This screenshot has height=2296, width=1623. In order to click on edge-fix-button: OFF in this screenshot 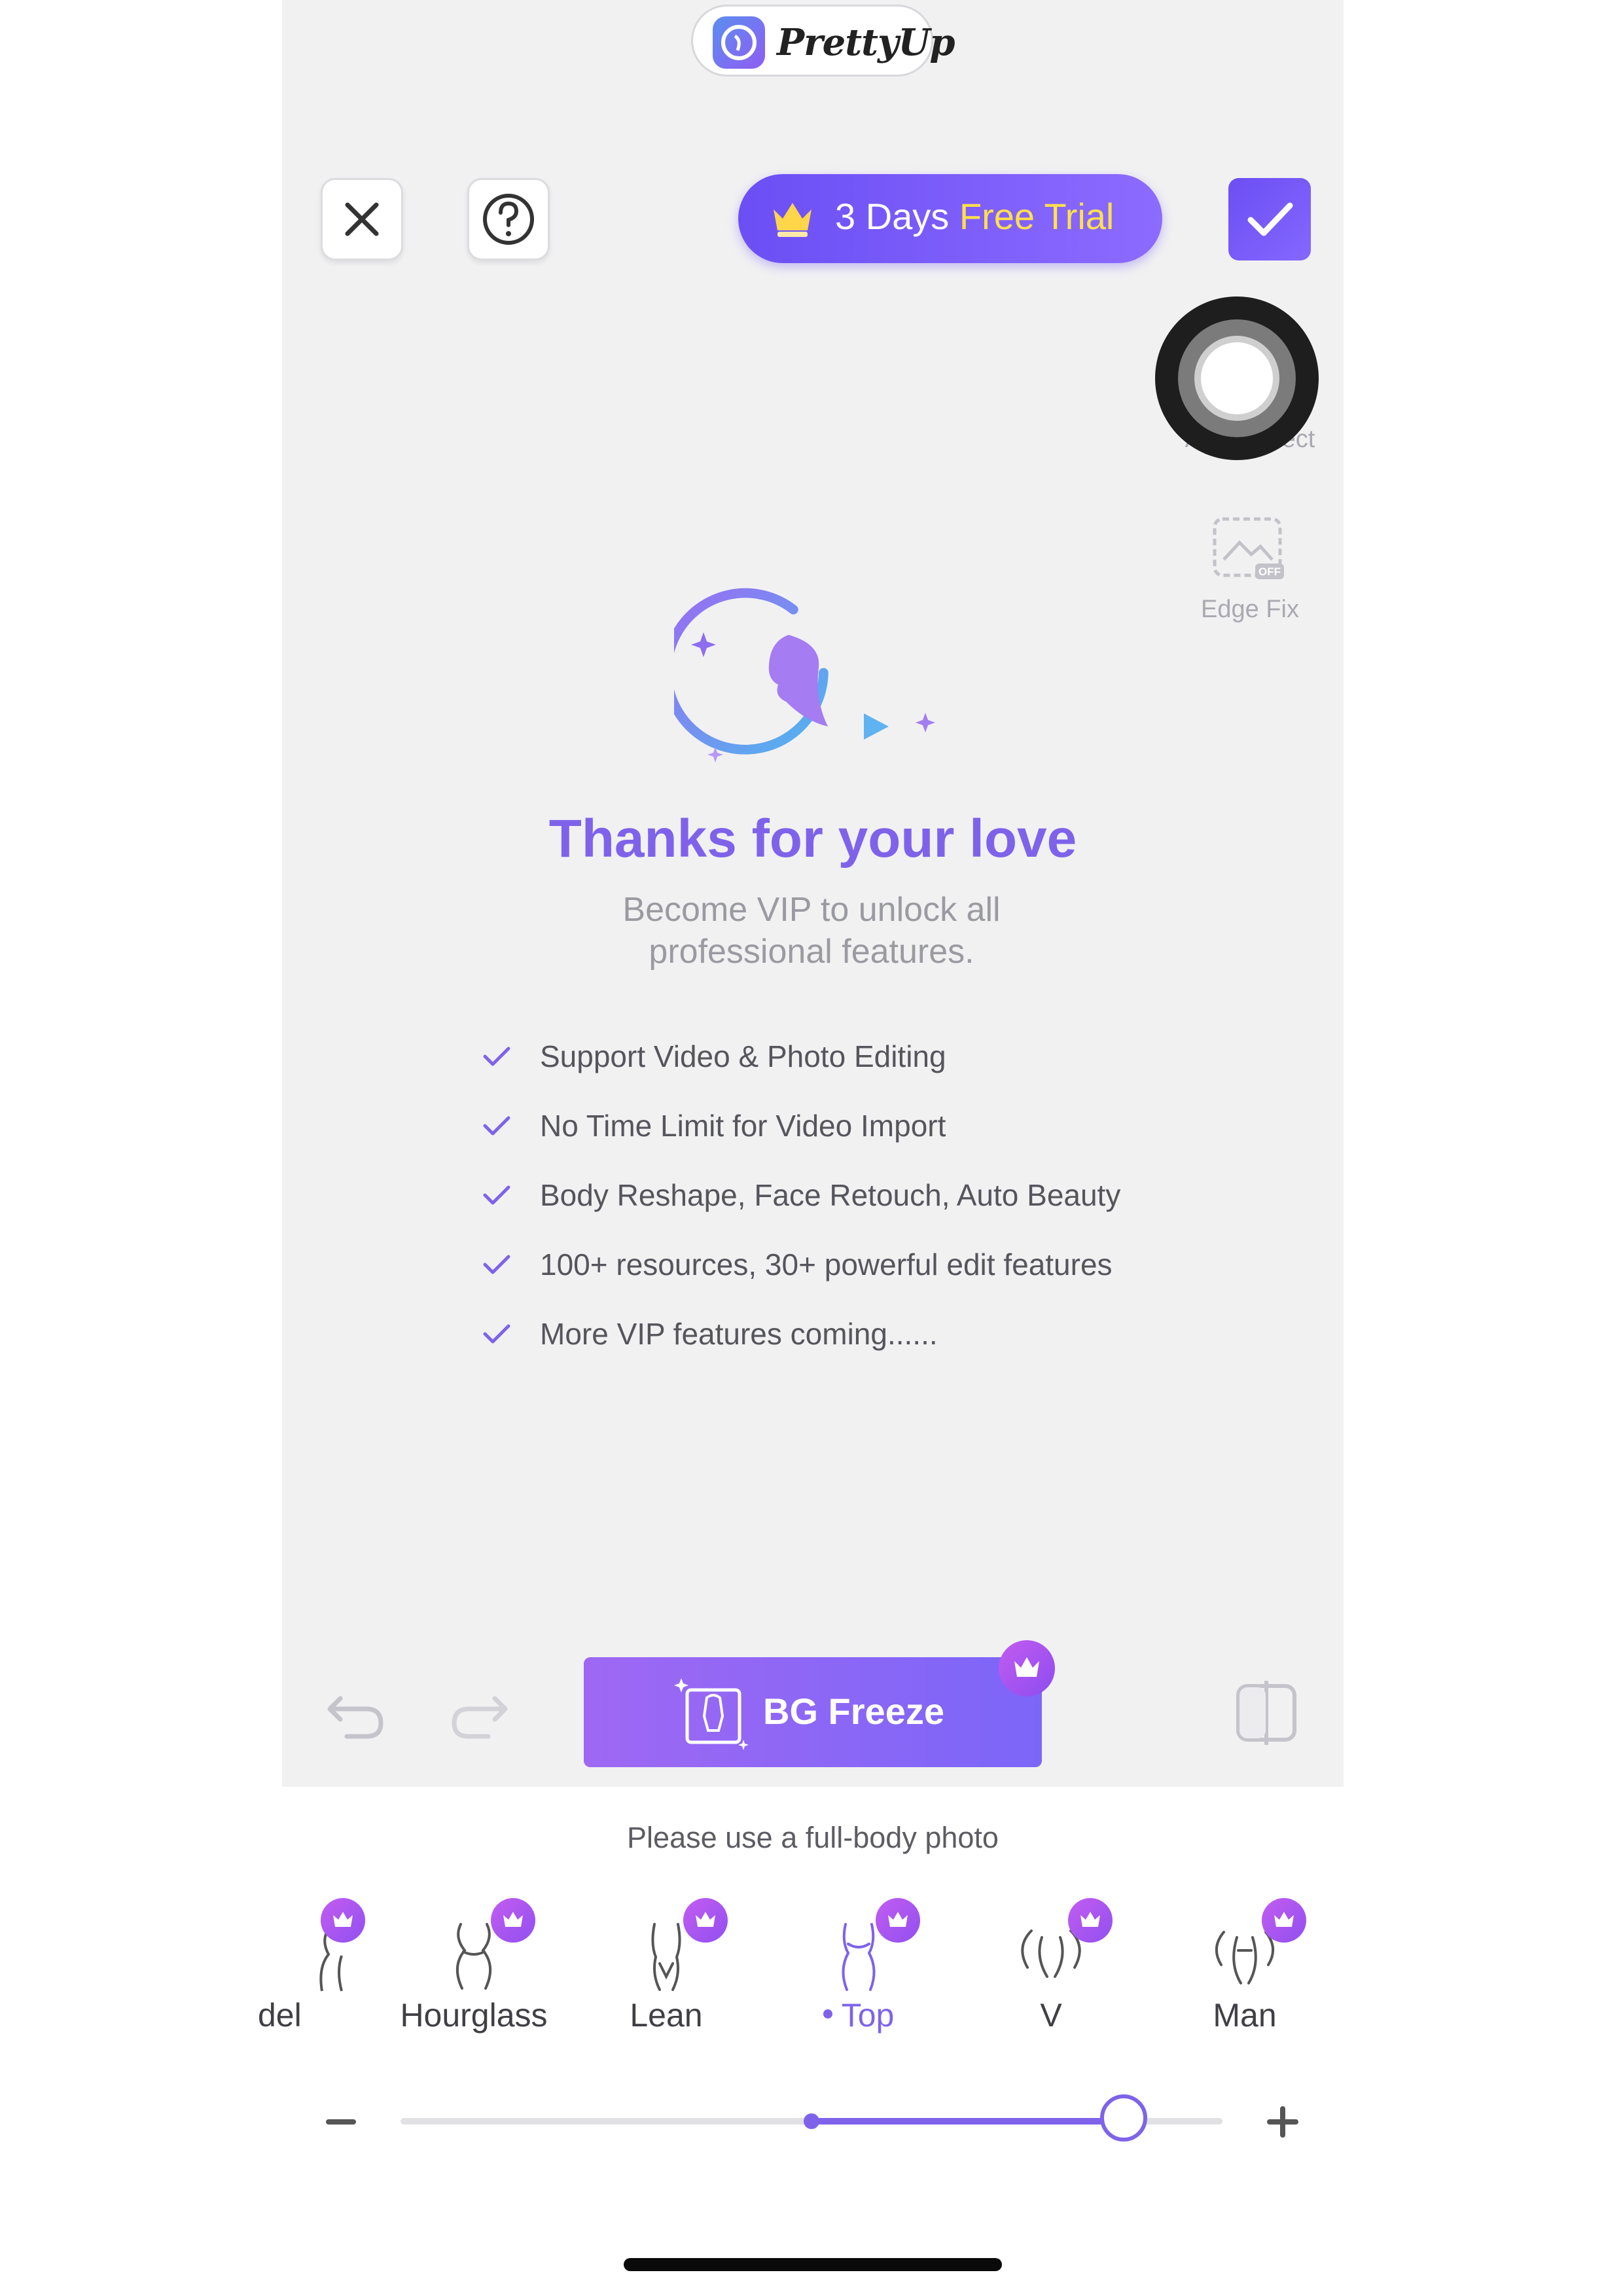, I will do `click(1248, 550)`.